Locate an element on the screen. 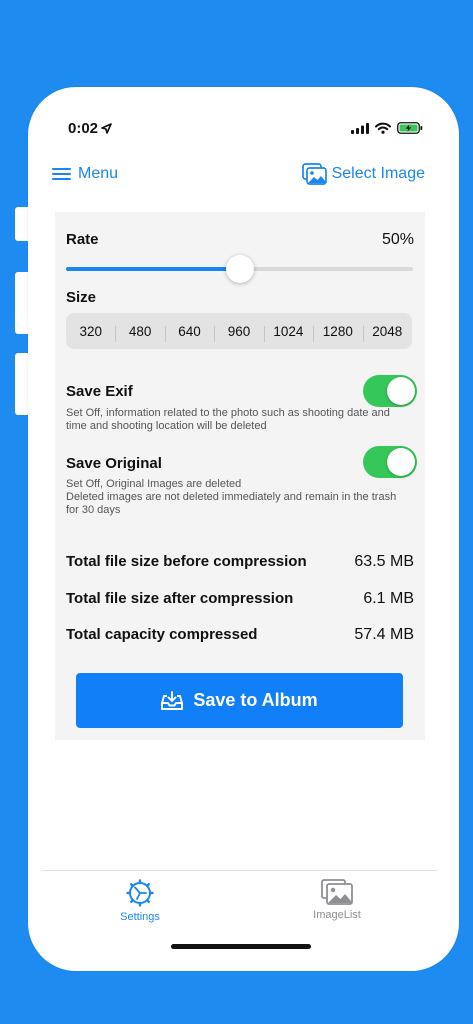 The image size is (473, 1024). stat-compressed-label: Total capacity compressed is located at coordinates (162, 634).